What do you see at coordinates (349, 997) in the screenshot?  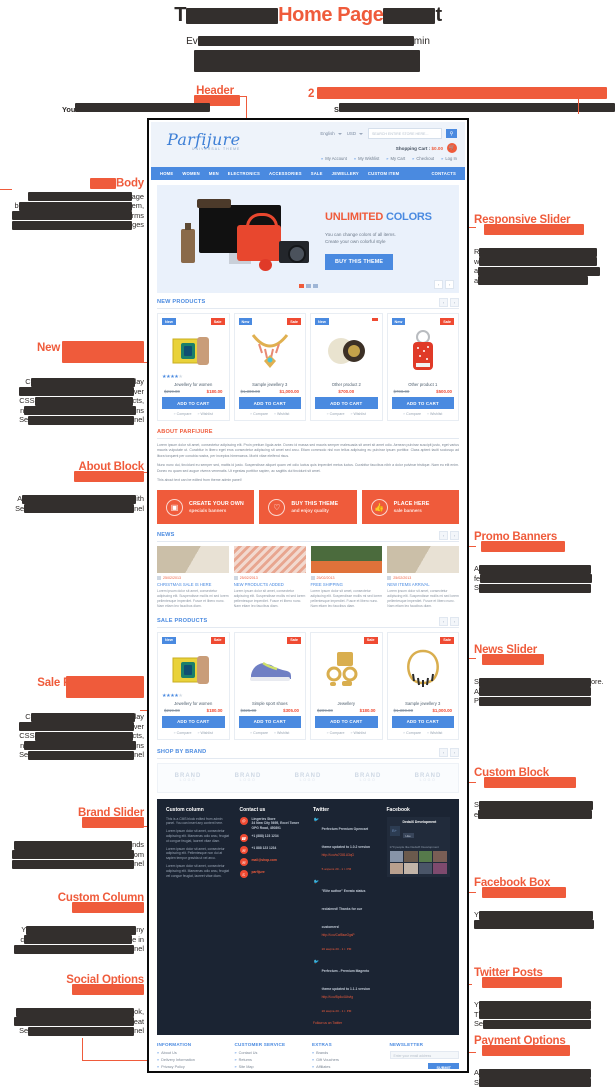 I see `tweet-link: http://t.co/Bp4u4Ubvlg` at bounding box center [349, 997].